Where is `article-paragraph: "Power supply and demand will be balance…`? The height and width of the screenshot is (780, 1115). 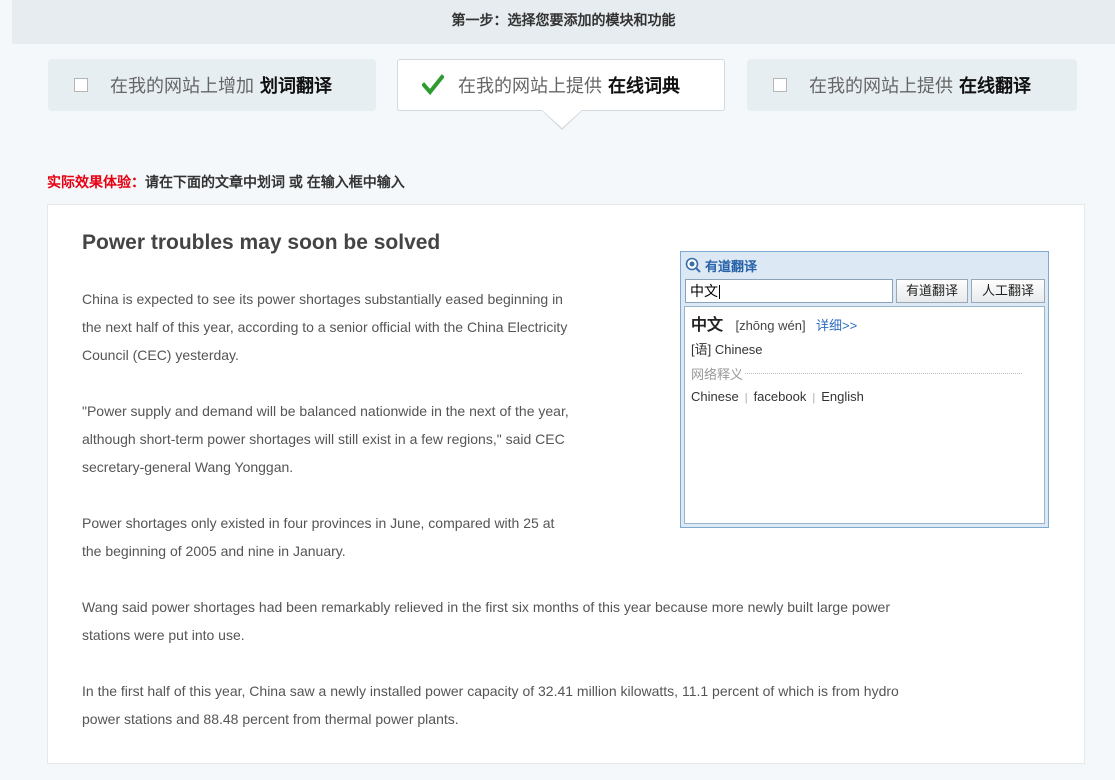
article-paragraph: "Power supply and demand will be balance… is located at coordinates (325, 439).